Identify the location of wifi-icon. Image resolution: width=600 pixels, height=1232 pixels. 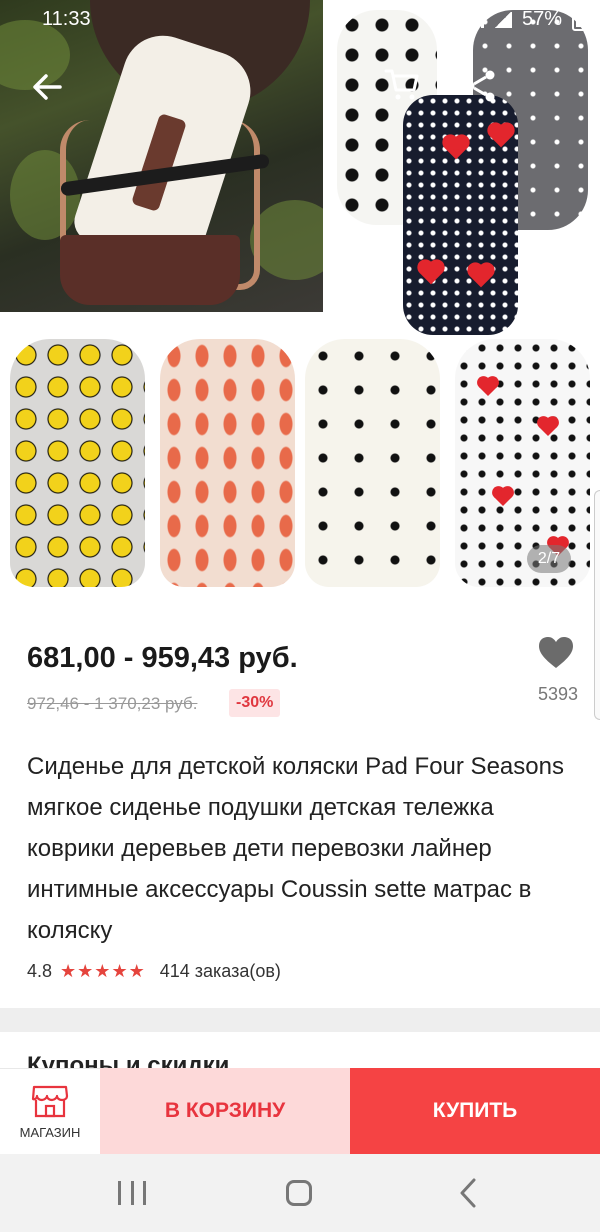
(472, 19).